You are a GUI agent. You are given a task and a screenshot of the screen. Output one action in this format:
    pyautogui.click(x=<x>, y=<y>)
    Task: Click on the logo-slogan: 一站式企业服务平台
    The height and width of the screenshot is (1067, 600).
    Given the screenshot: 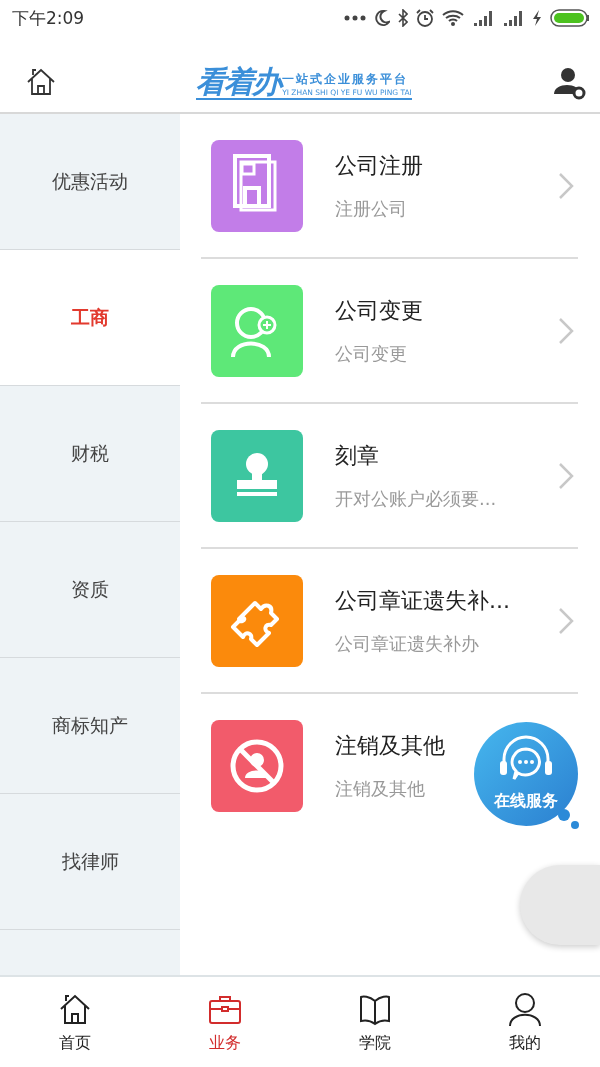 What is the action you would take?
    pyautogui.click(x=346, y=79)
    